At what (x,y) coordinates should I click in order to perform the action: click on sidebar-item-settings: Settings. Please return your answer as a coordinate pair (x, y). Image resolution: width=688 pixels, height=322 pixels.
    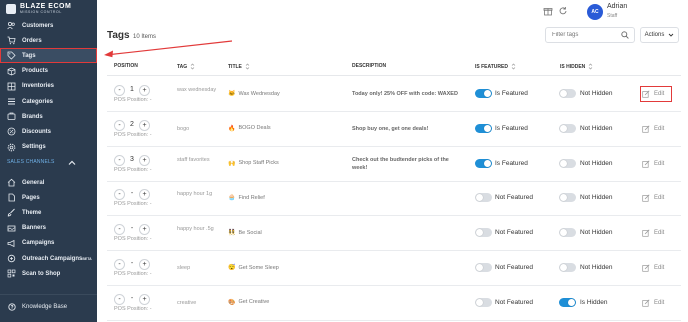
    Looking at the image, I should click on (48, 147).